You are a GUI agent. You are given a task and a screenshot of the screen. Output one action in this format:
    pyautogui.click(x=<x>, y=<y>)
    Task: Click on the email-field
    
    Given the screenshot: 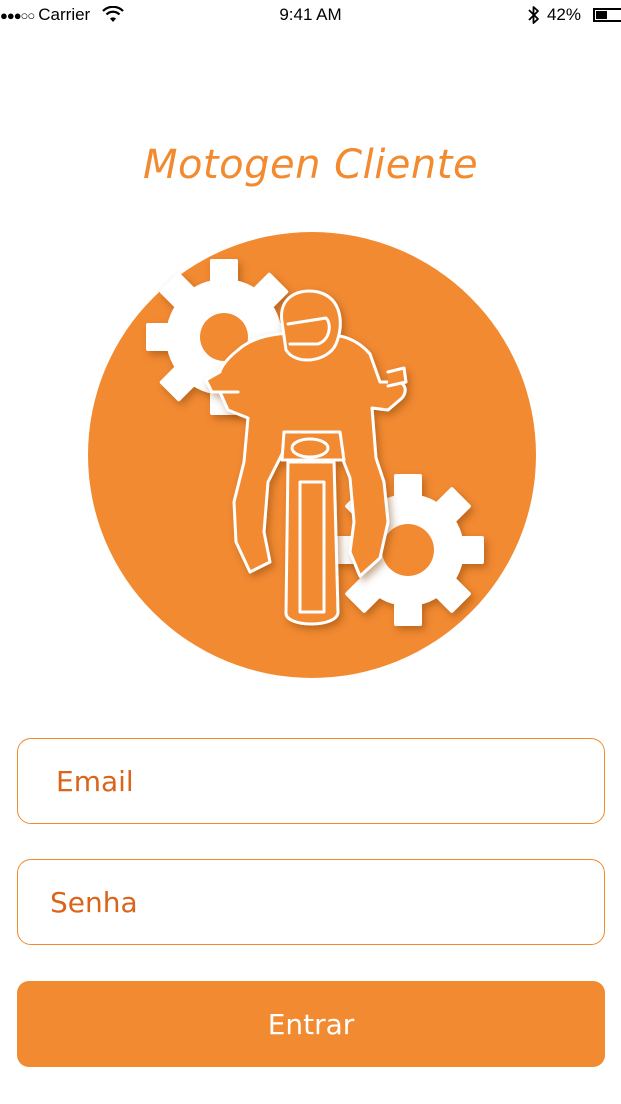 What is the action you would take?
    pyautogui.click(x=311, y=781)
    